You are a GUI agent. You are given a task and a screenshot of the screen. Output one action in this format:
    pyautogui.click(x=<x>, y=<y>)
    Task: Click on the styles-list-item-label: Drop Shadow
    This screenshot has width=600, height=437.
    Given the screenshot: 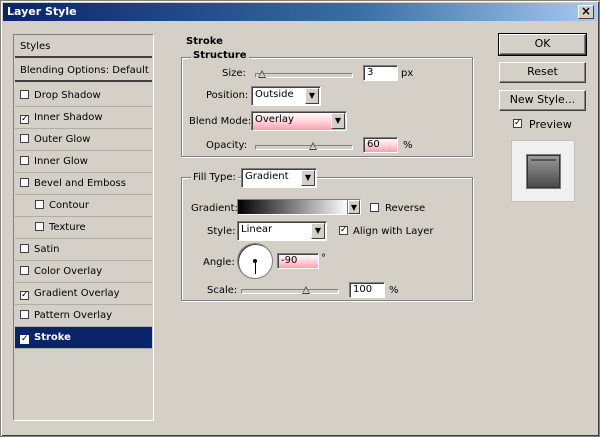 What is the action you would take?
    pyautogui.click(x=67, y=95)
    